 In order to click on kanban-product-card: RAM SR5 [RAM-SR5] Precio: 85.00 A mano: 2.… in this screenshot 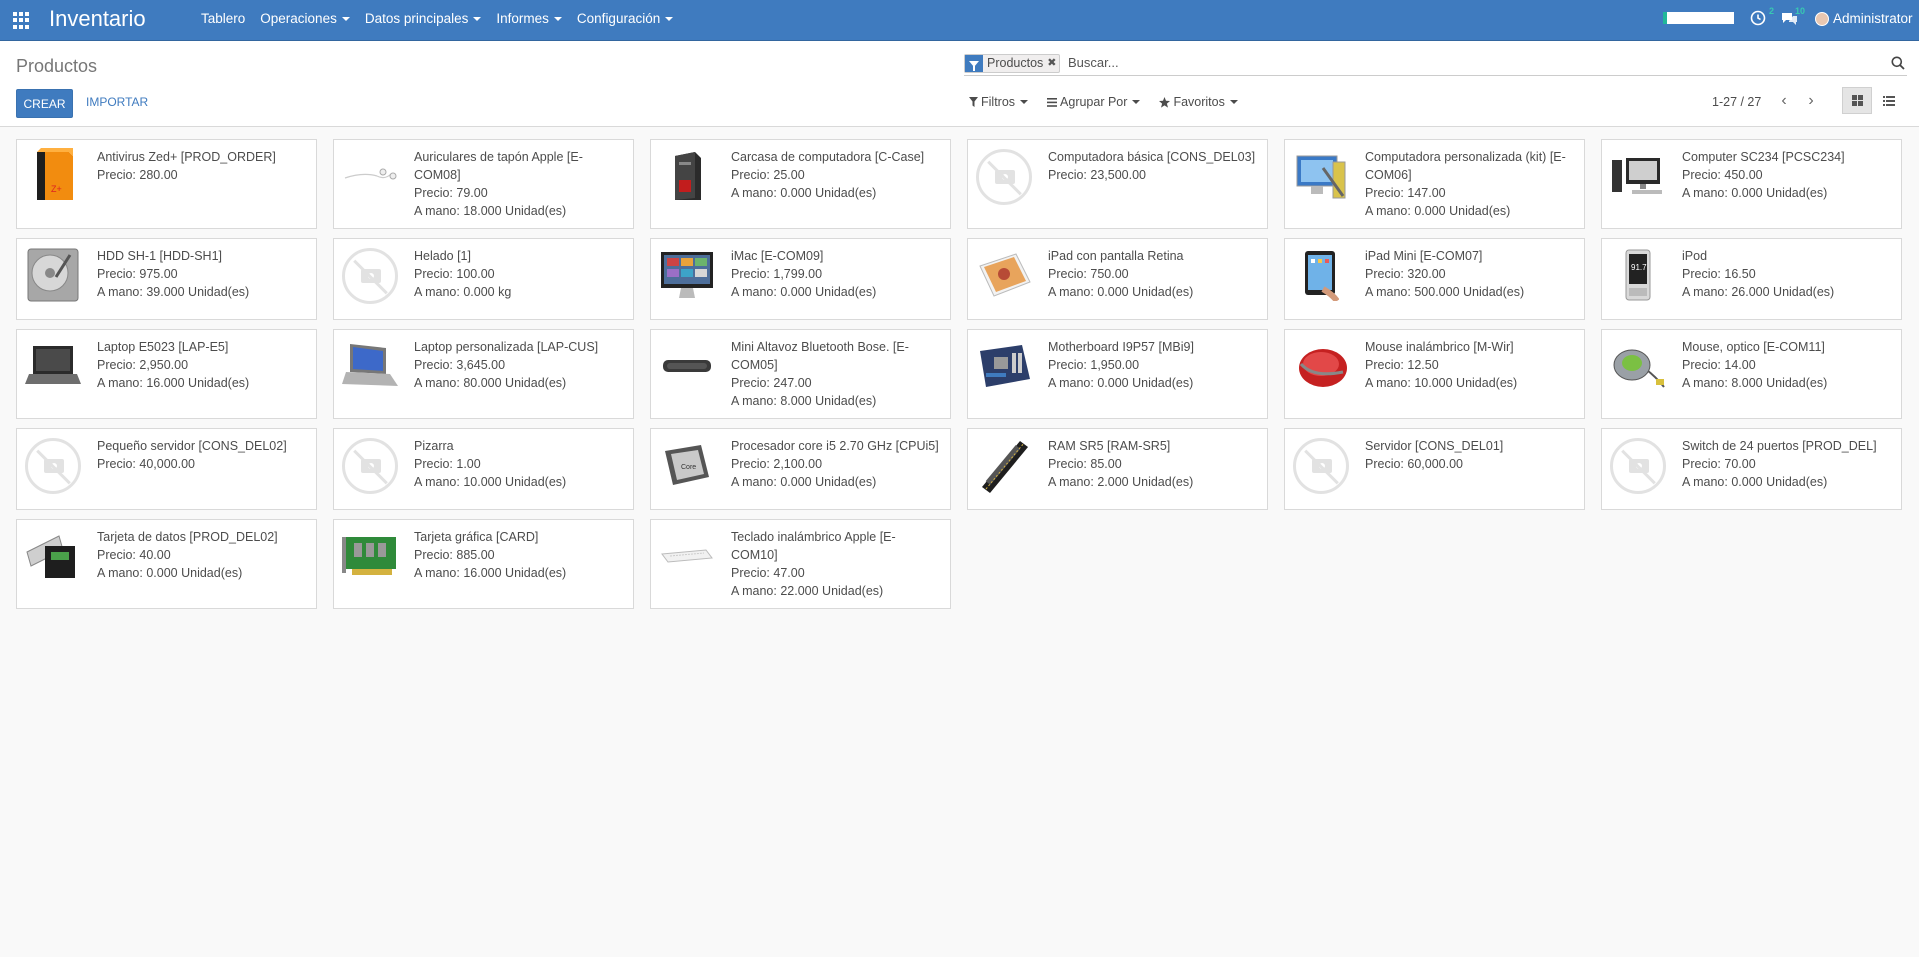, I will do `click(1117, 469)`.